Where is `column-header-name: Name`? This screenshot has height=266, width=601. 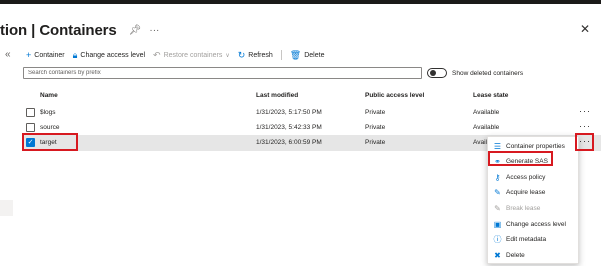
column-header-name: Name is located at coordinates (49, 95).